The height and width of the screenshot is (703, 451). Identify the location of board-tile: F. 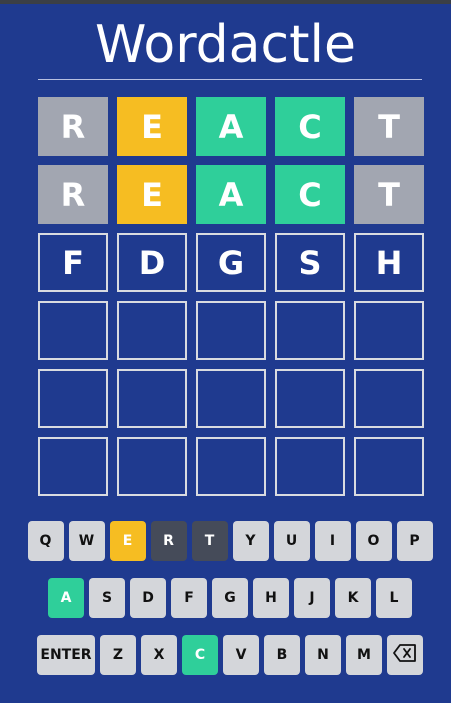
(73, 262).